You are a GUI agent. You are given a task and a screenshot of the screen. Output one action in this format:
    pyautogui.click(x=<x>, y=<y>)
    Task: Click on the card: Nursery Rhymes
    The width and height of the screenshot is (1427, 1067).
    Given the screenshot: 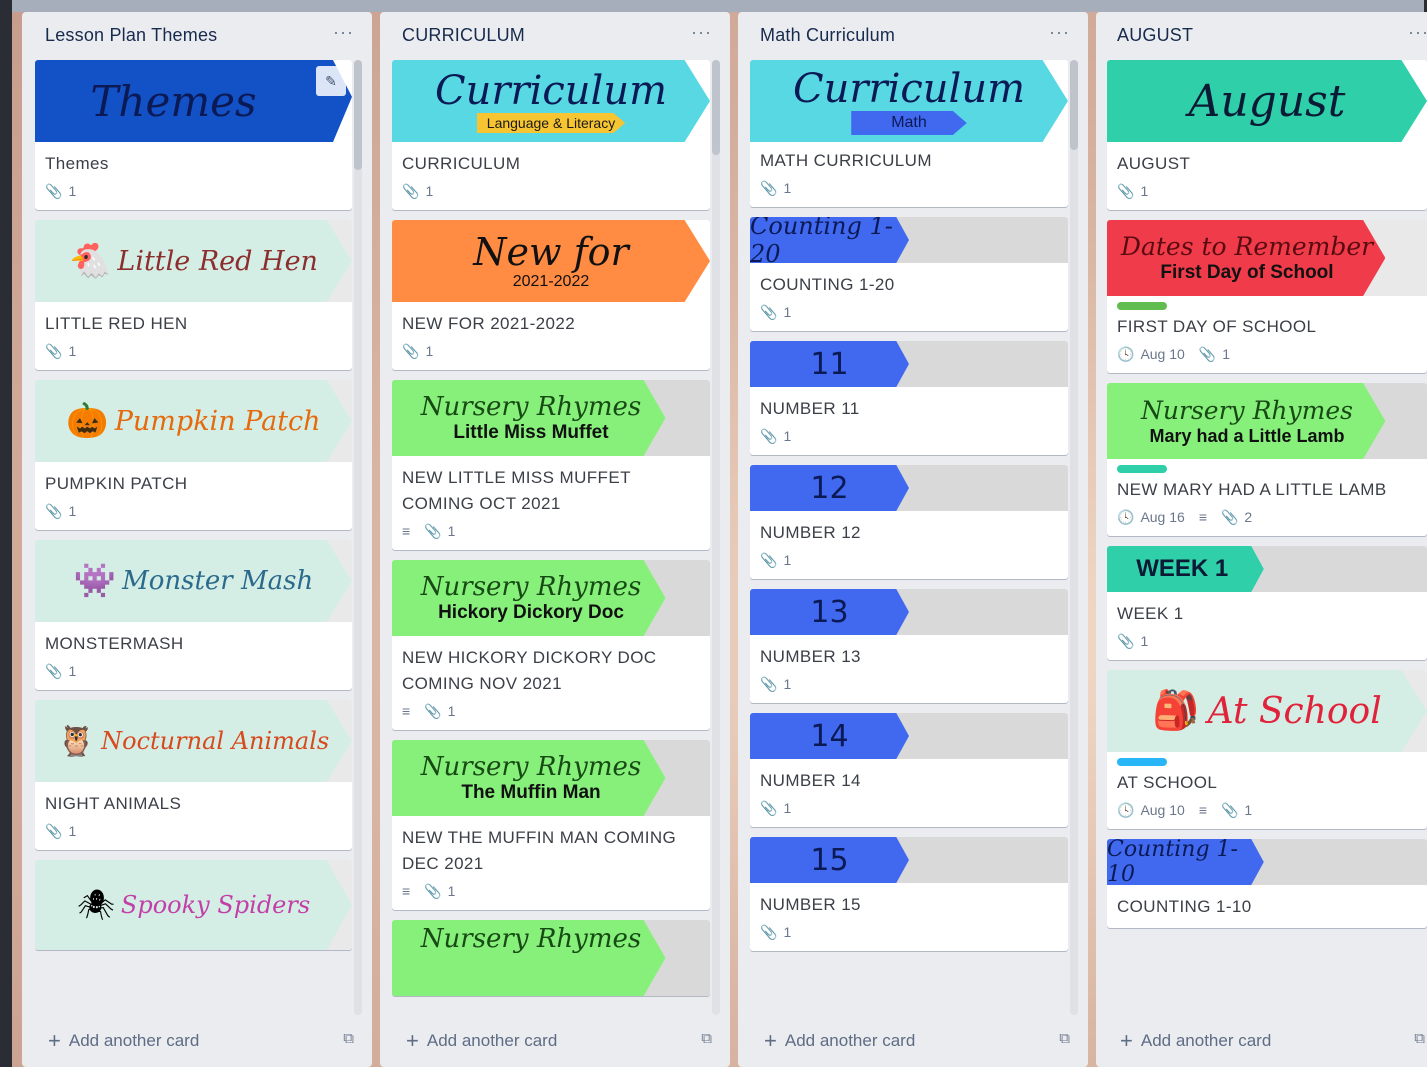 What is the action you would take?
    pyautogui.click(x=551, y=958)
    